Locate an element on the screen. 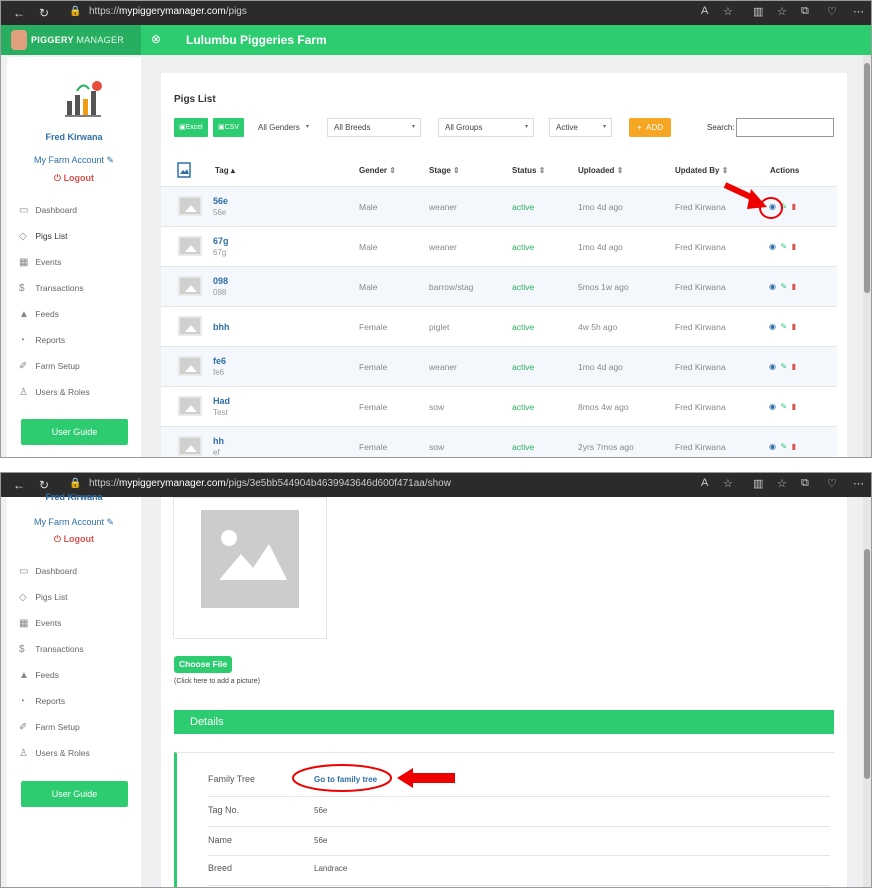  csv-export-button: ▣CSV is located at coordinates (229, 127).